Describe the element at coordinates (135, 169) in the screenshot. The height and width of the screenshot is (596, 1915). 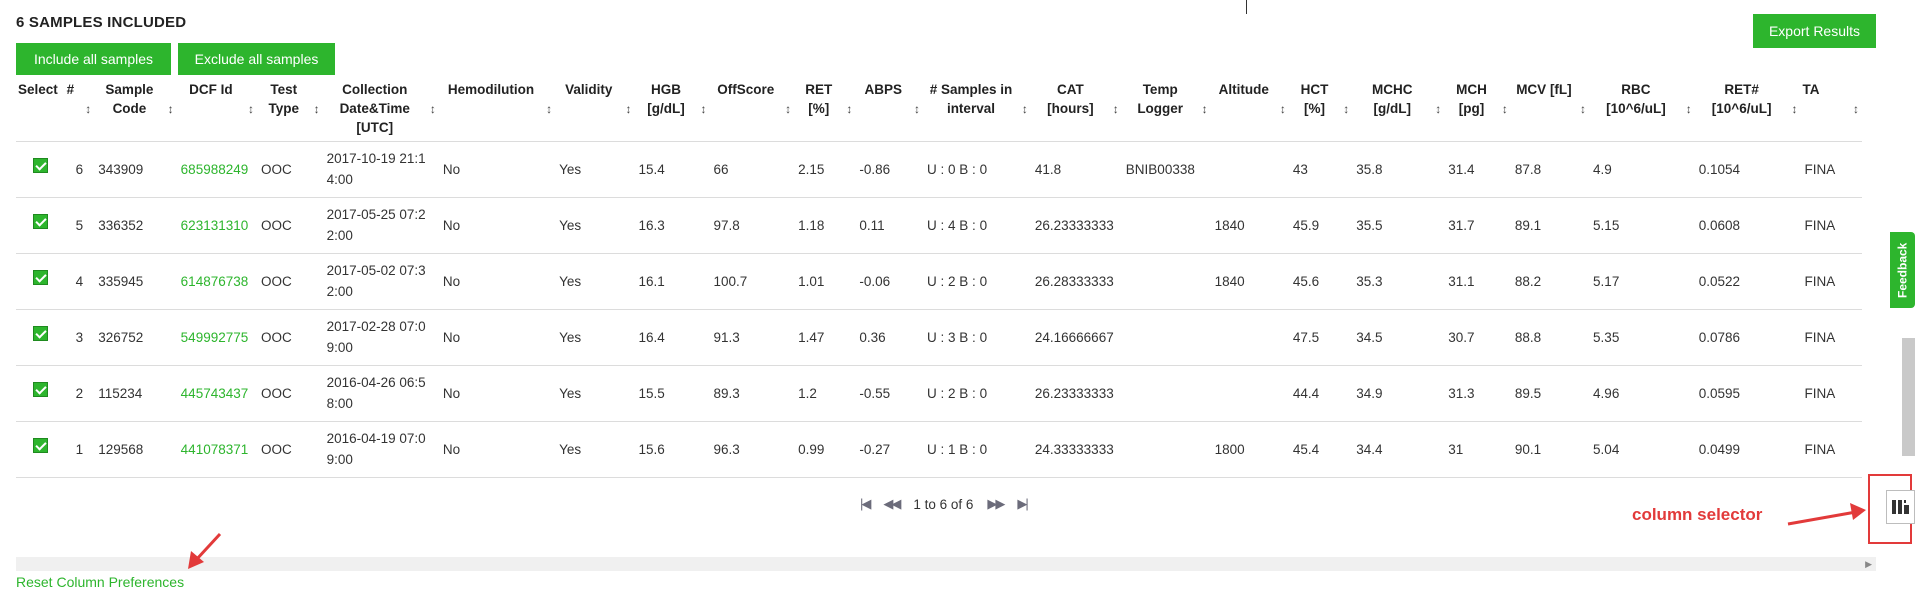
I see `cell-sample-code: 343909` at that location.